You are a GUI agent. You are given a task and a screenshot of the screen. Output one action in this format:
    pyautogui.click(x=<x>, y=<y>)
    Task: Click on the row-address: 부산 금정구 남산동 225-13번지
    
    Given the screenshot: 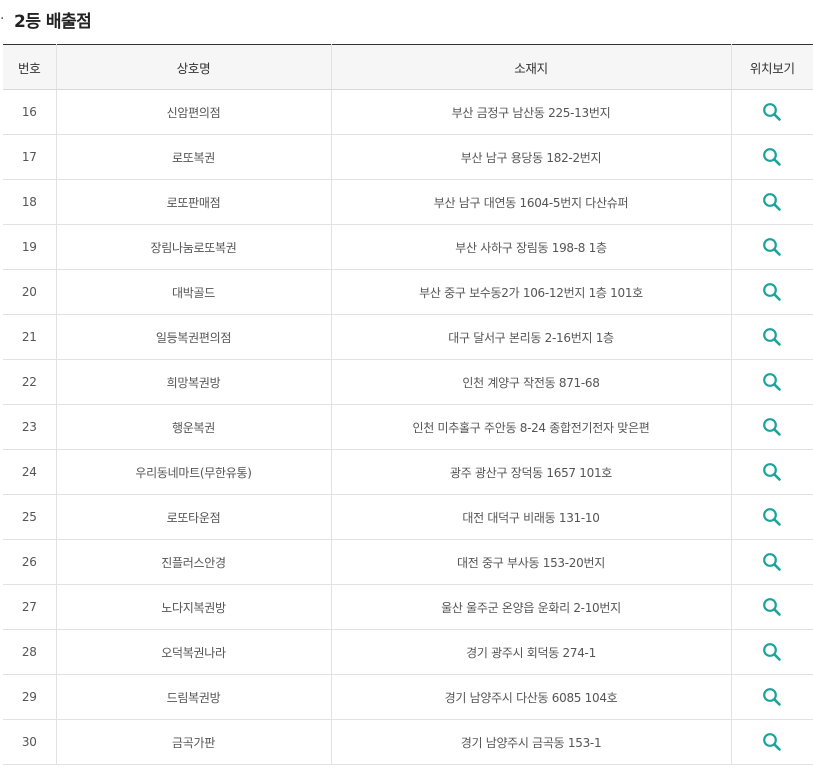 What is the action you would take?
    pyautogui.click(x=531, y=112)
    